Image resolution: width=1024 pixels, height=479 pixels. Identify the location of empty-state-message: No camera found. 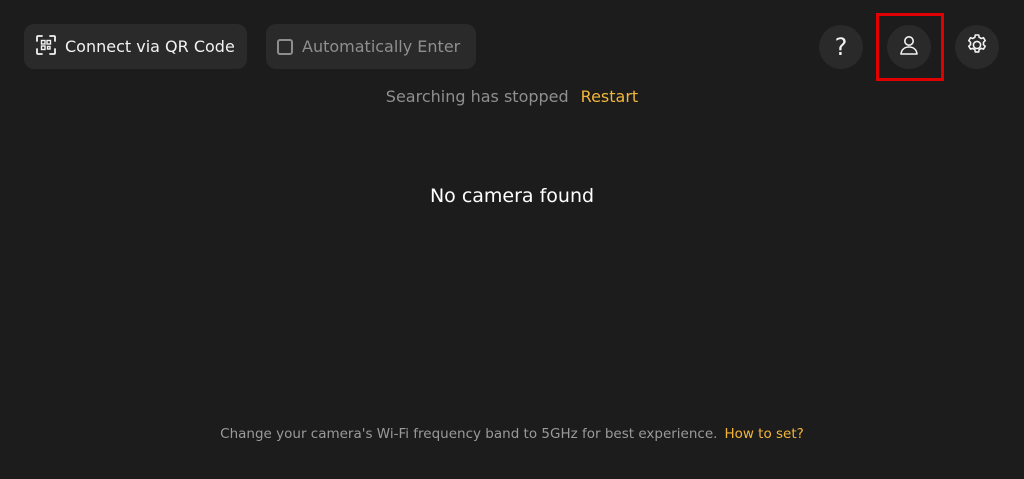
(512, 196).